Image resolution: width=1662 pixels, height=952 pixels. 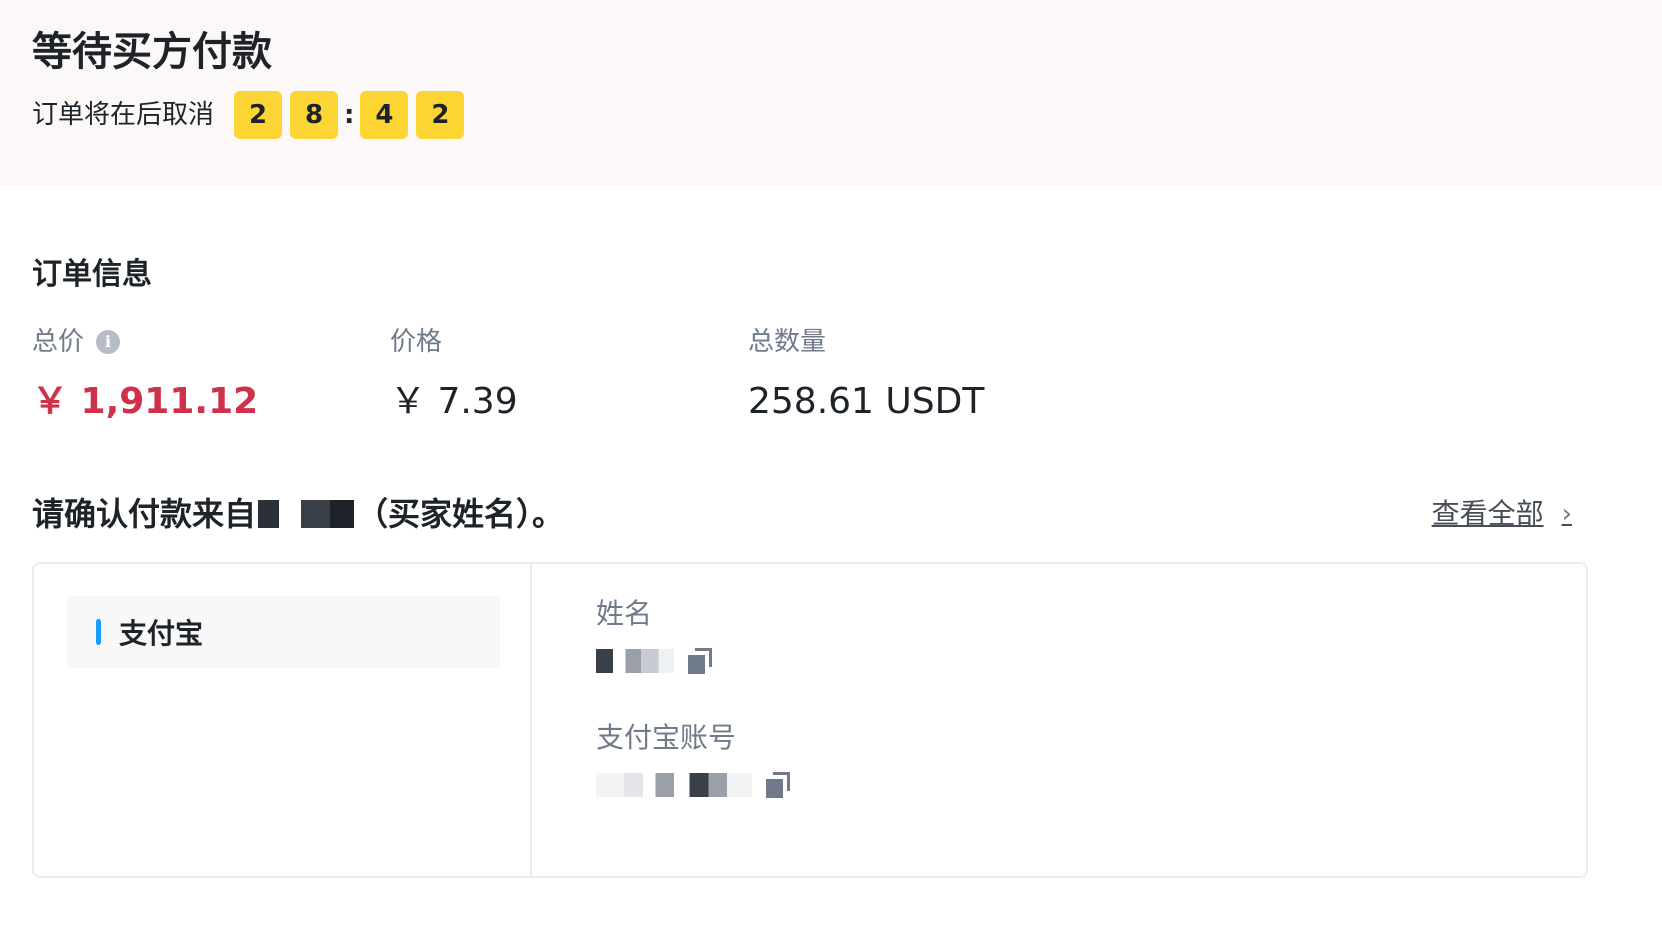 What do you see at coordinates (454, 373) in the screenshot?
I see `unit-price-block: 价格 ￥ 7.39` at bounding box center [454, 373].